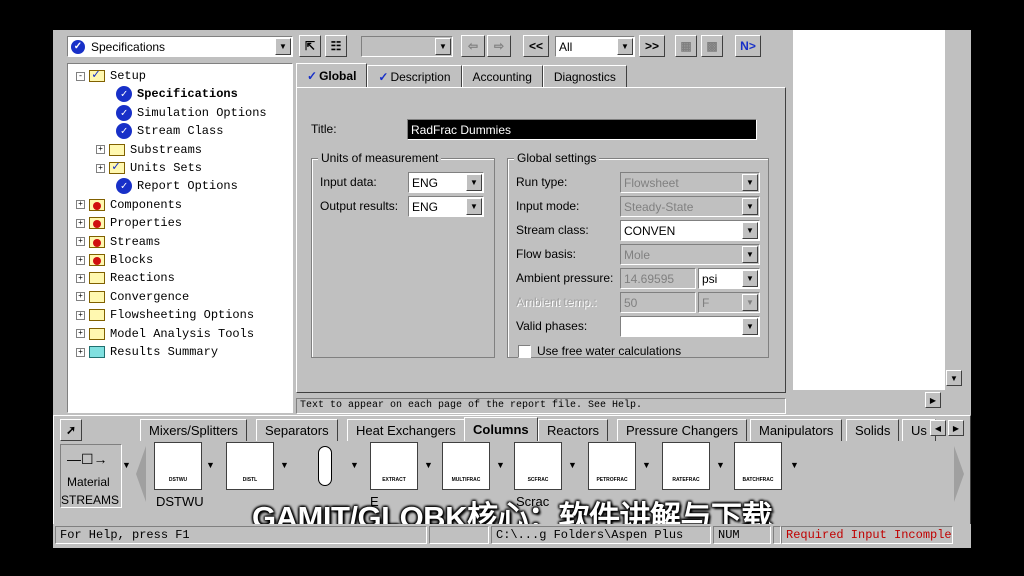 This screenshot has width=1024, height=576. Describe the element at coordinates (658, 302) in the screenshot. I see `ambient-temp-input: 50` at that location.